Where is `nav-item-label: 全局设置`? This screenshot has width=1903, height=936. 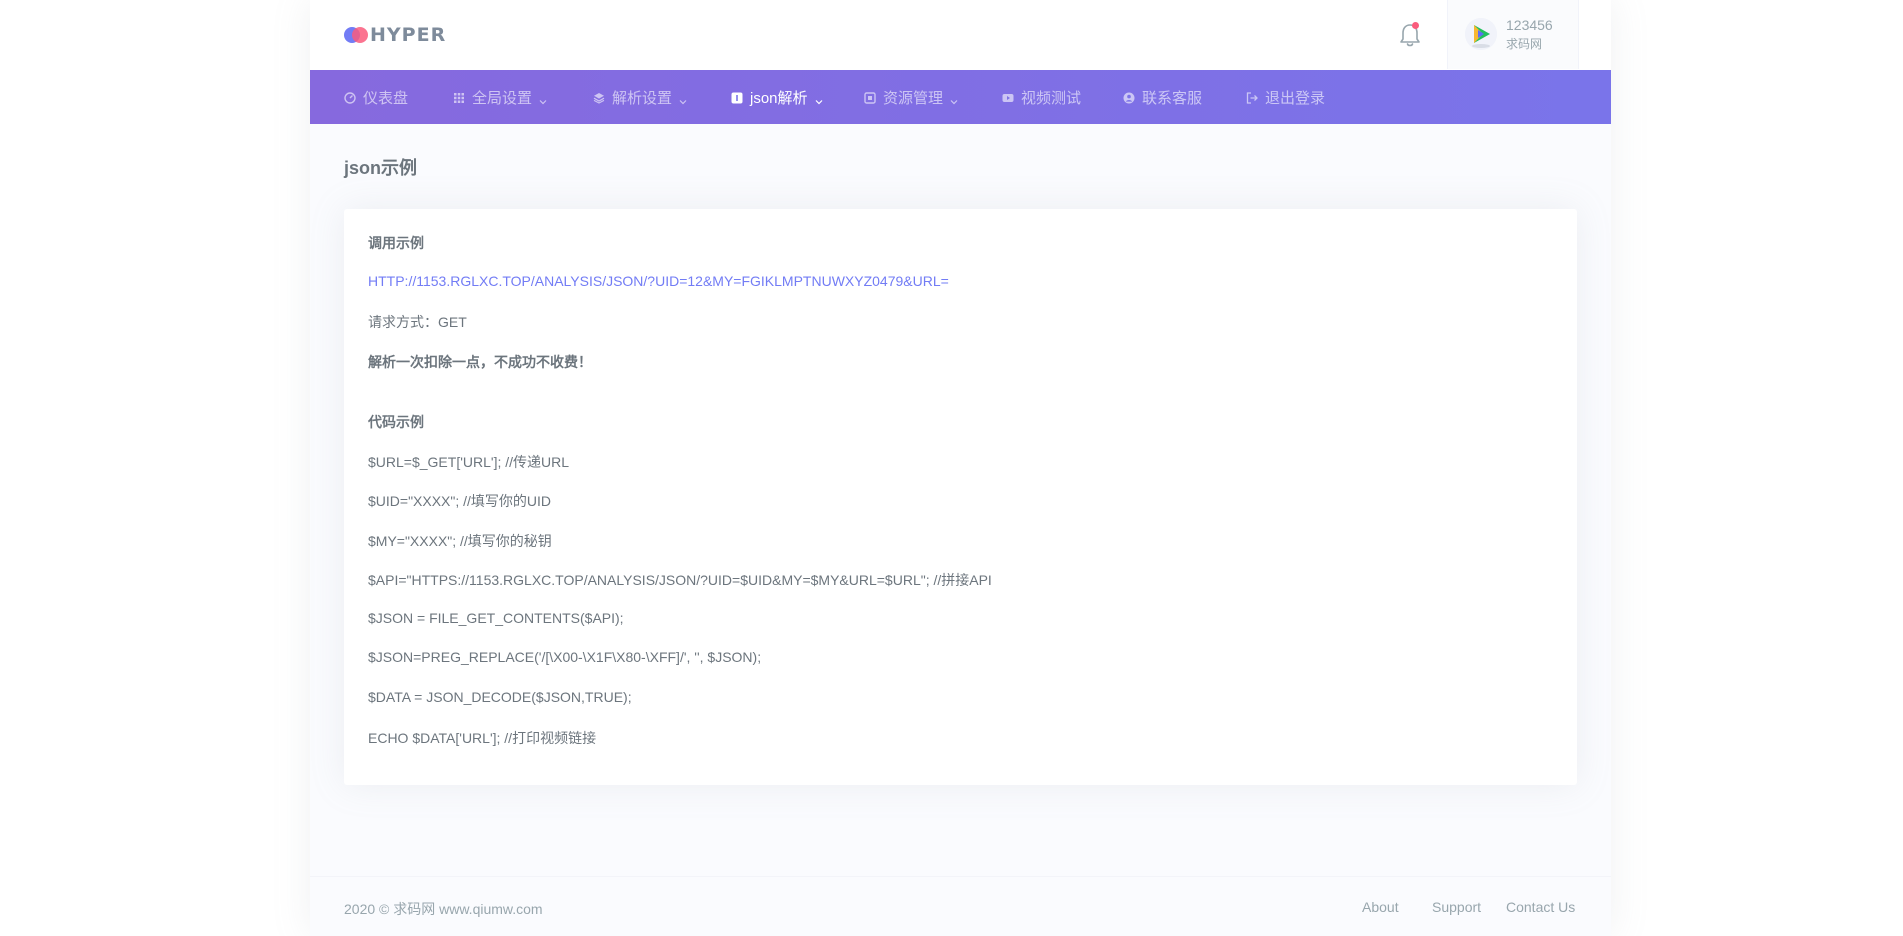 nav-item-label: 全局设置 is located at coordinates (502, 98).